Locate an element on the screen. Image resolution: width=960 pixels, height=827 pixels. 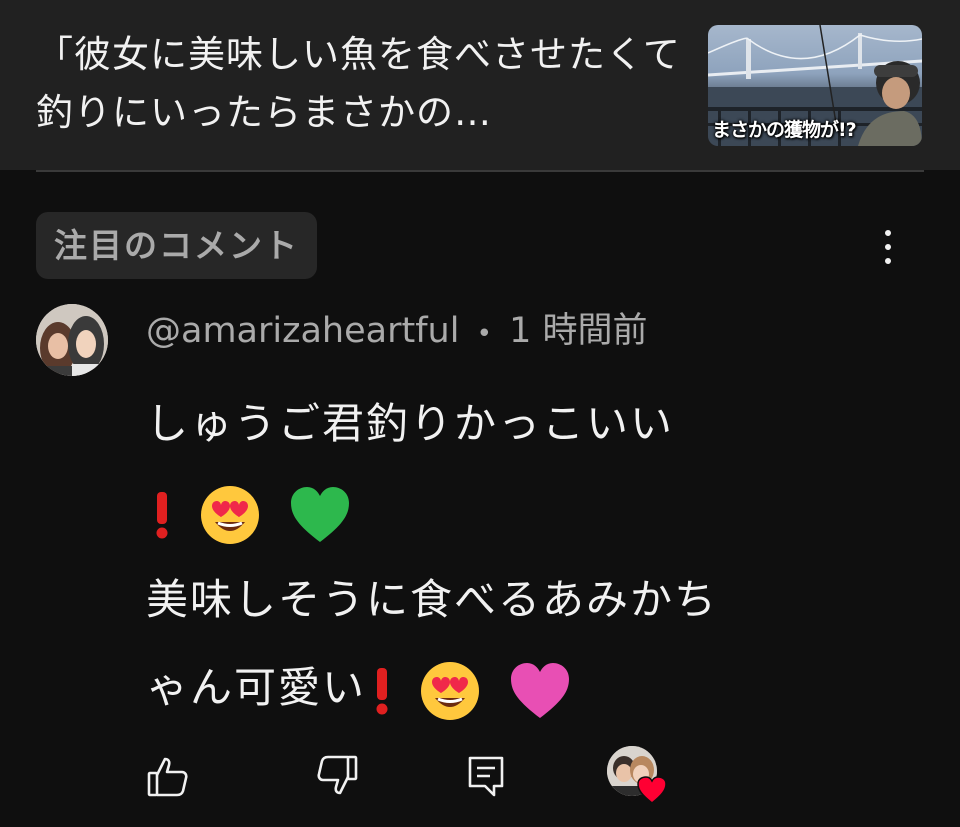
comment-actions is located at coordinates (480, 775).